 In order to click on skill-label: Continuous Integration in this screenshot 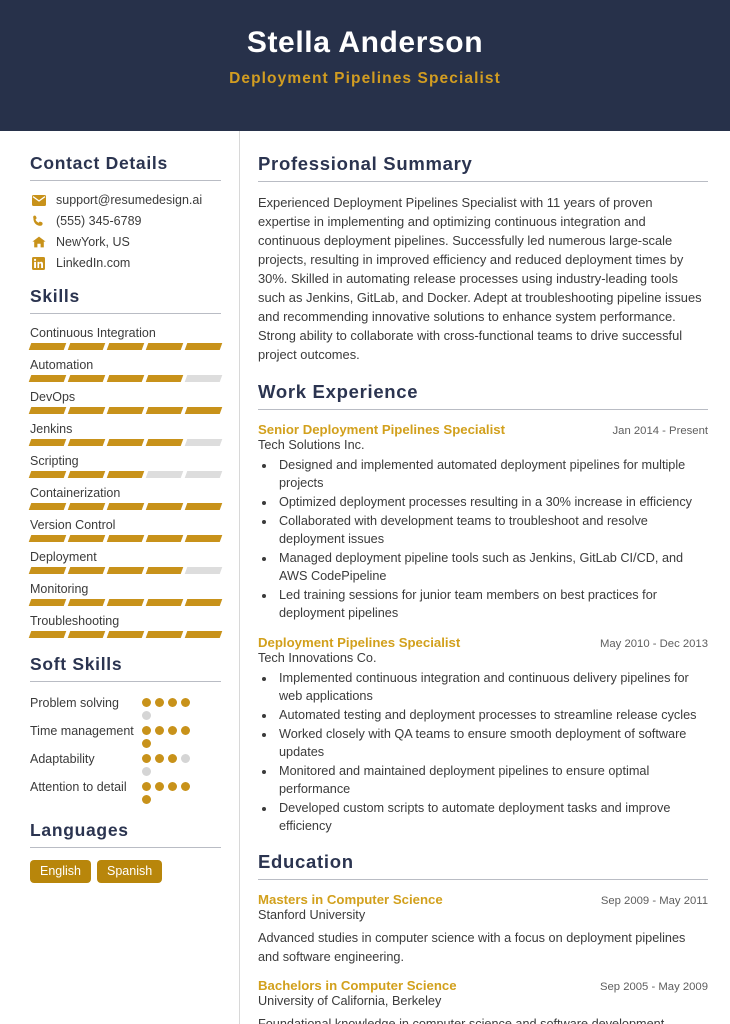, I will do `click(93, 333)`.